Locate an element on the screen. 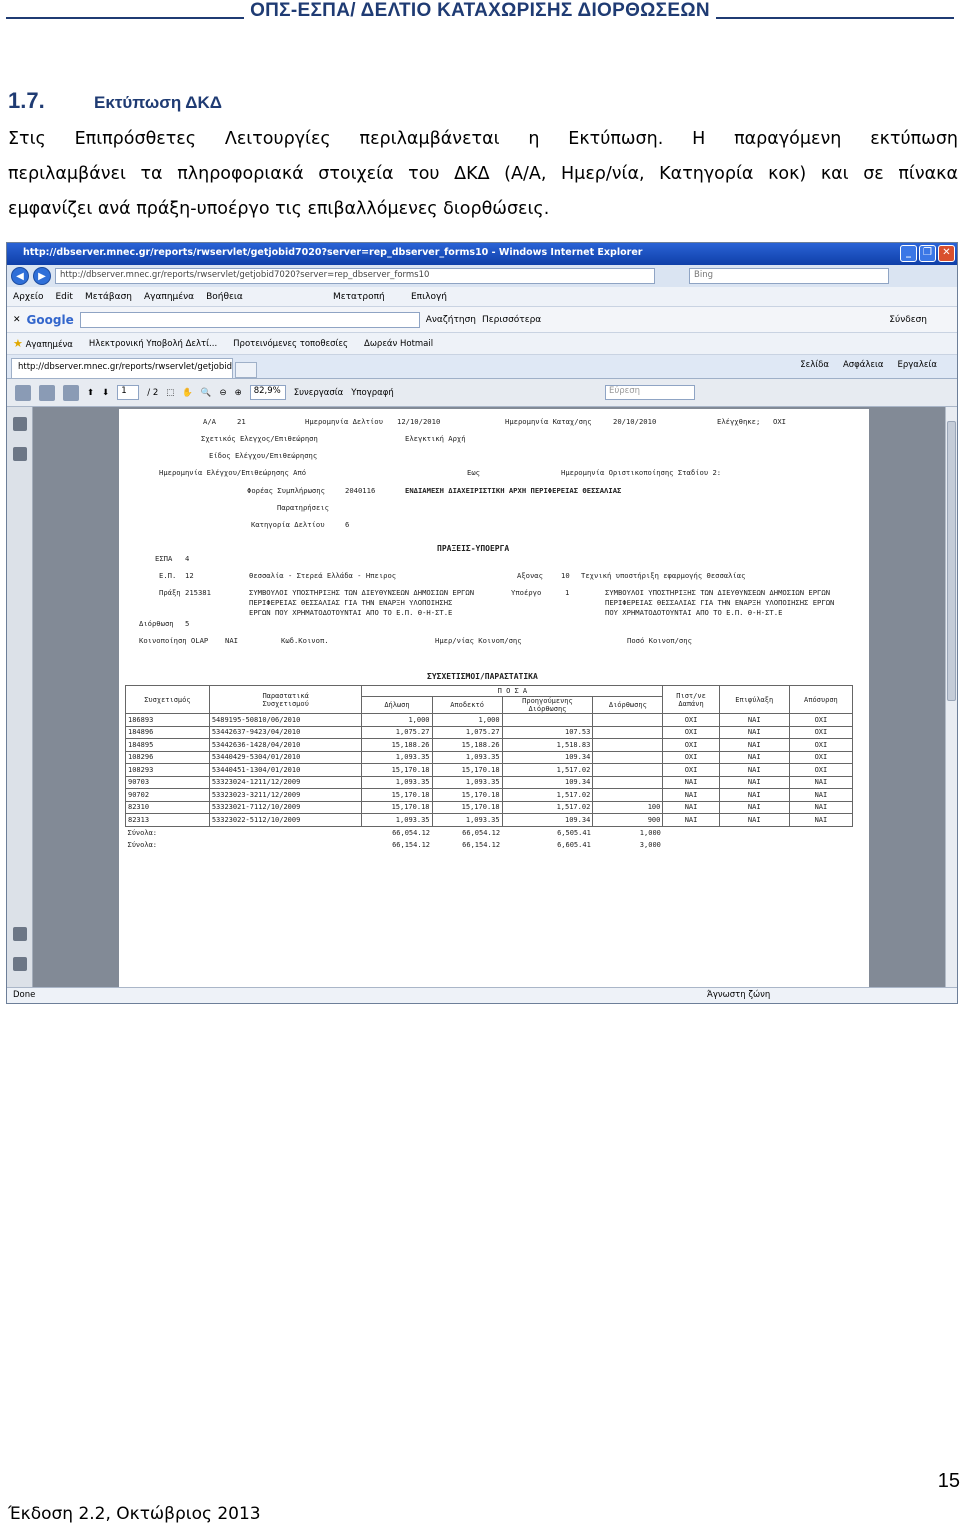 The image size is (960, 1524). table-cell: 53442637-9423/04/2010 is located at coordinates (285, 732).